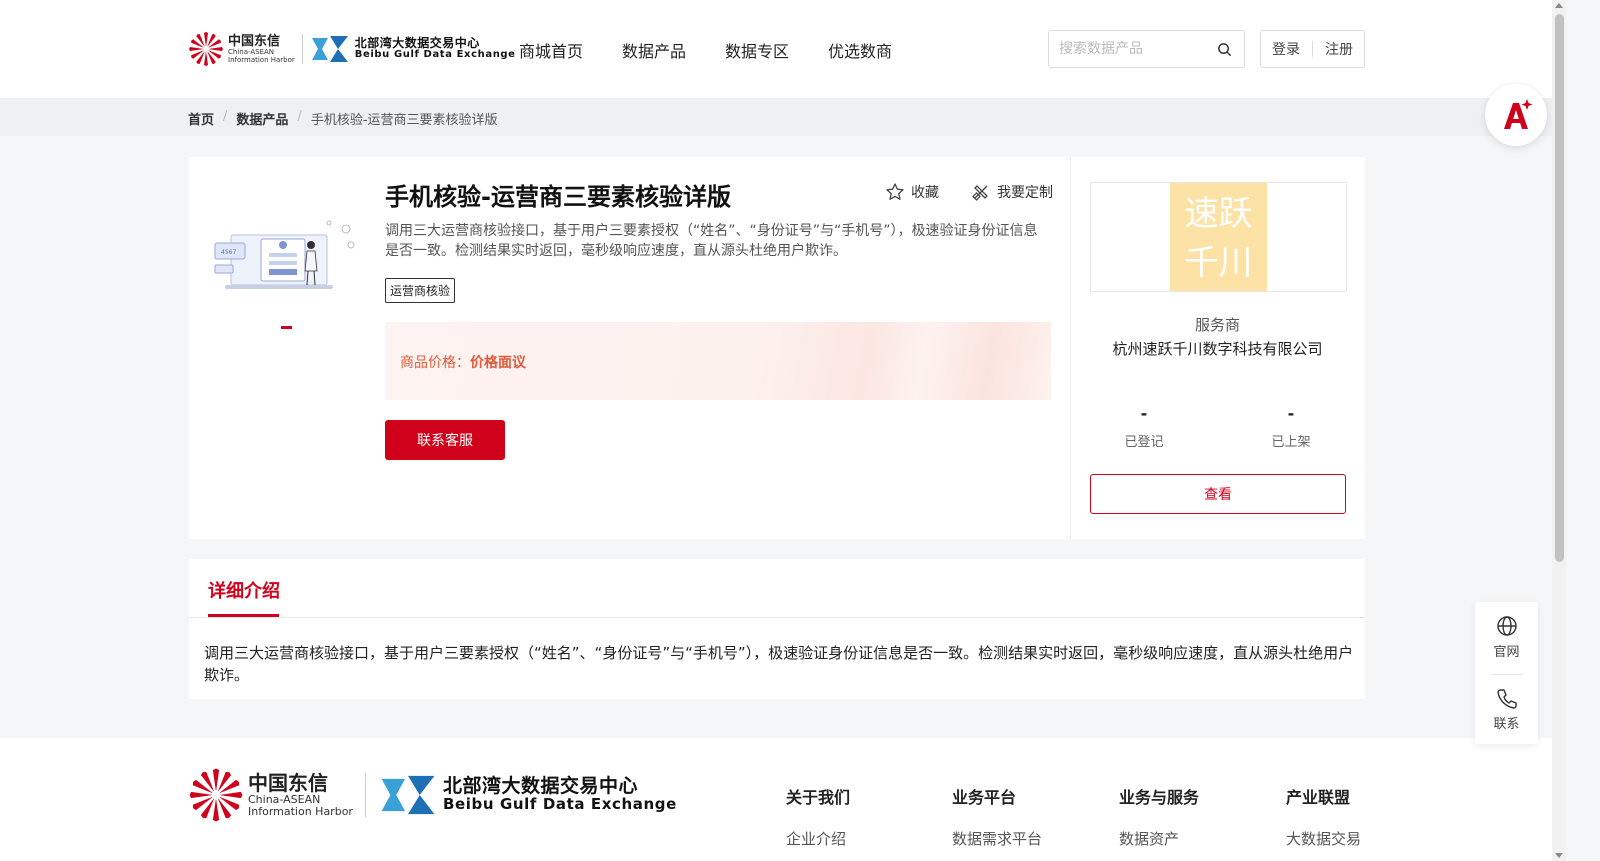 This screenshot has height=861, width=1600. I want to click on search-box, so click(1146, 49).